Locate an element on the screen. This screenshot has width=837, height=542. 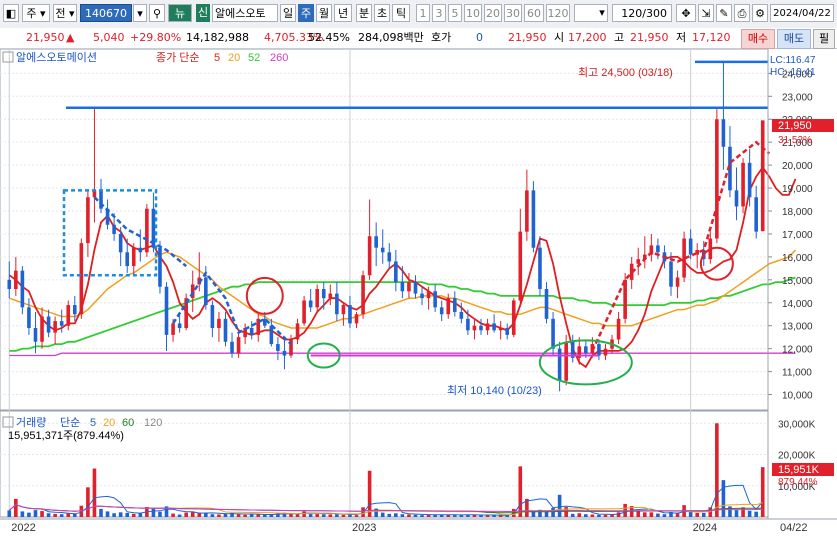
legend-ma5: 5 is located at coordinates (217, 58).